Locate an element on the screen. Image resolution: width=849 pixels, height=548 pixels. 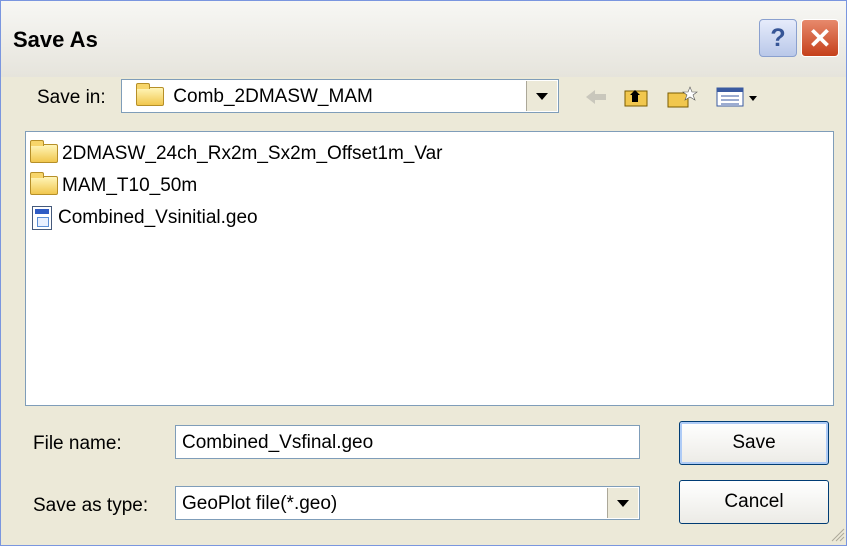
title-bar: Save As ? ✕ is located at coordinates (423, 39).